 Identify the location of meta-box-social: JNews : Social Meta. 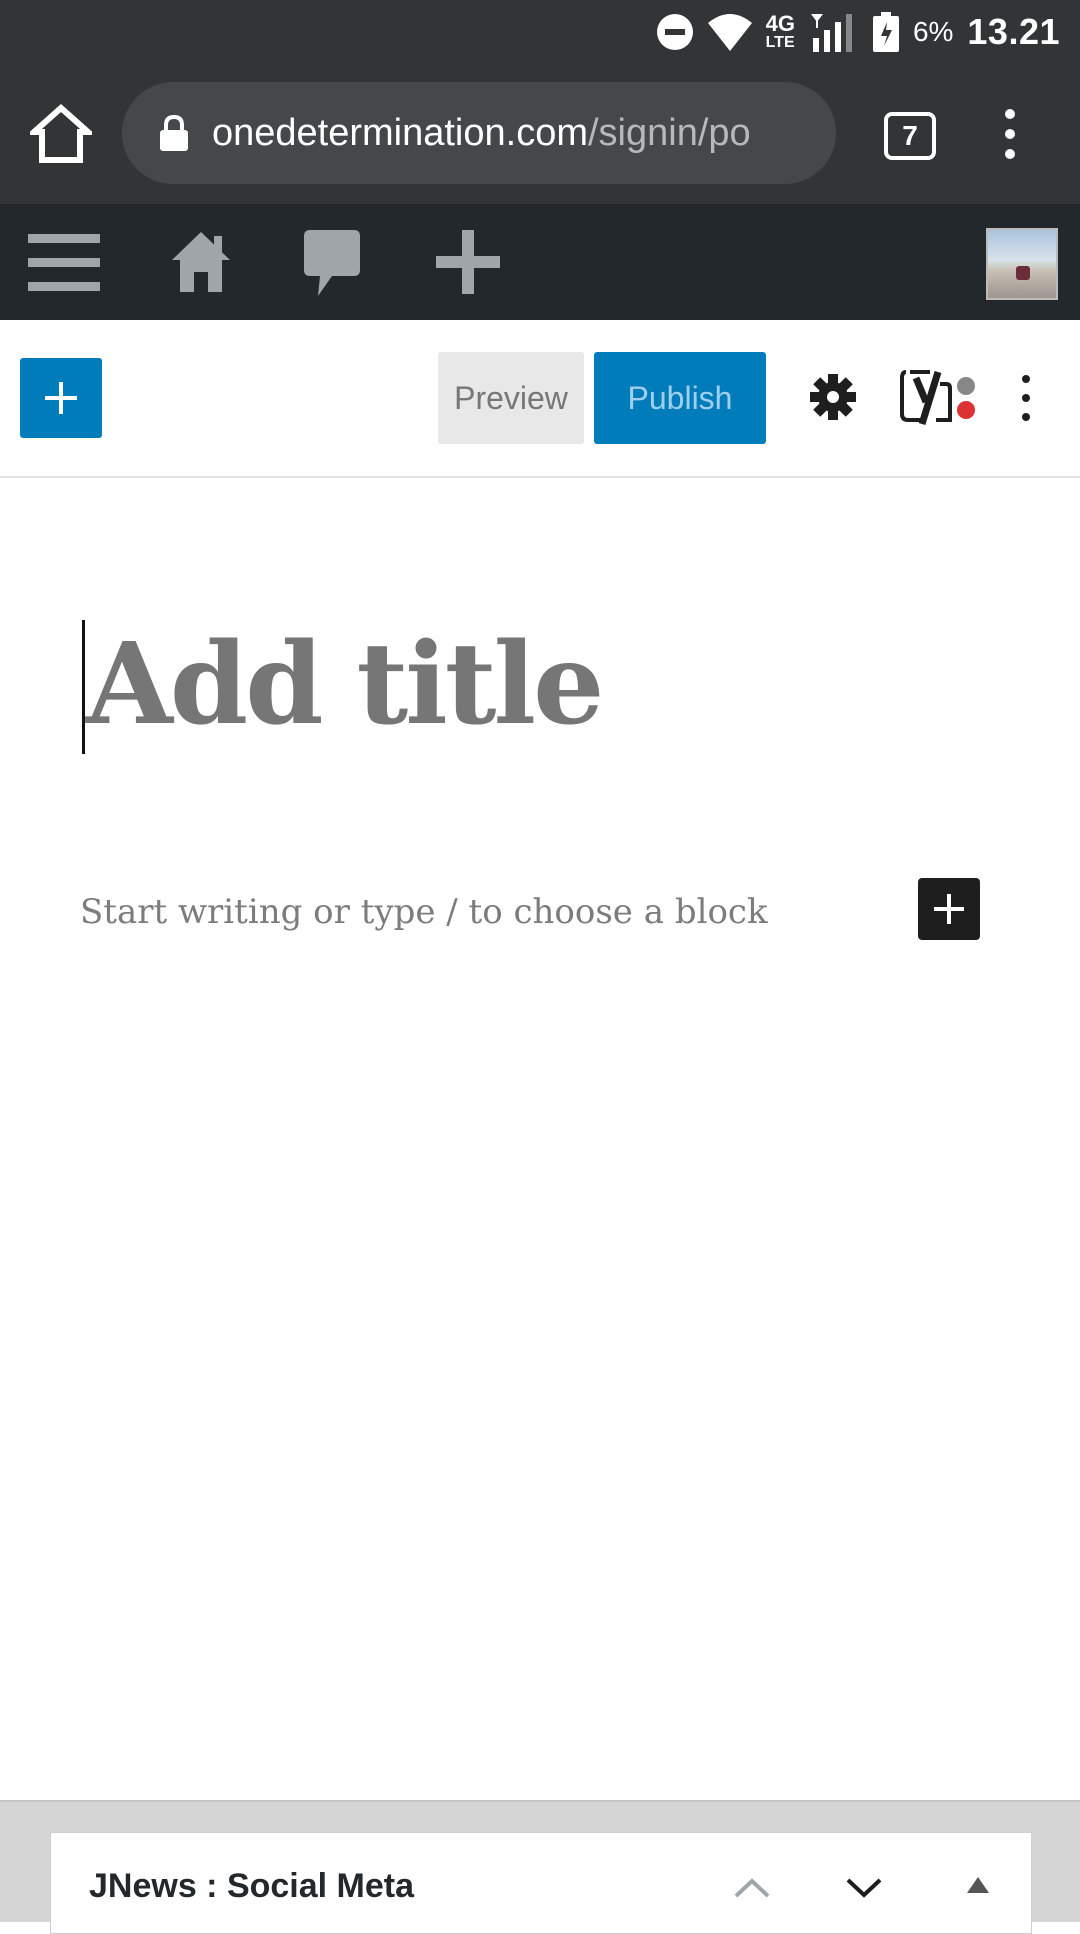
(541, 1883).